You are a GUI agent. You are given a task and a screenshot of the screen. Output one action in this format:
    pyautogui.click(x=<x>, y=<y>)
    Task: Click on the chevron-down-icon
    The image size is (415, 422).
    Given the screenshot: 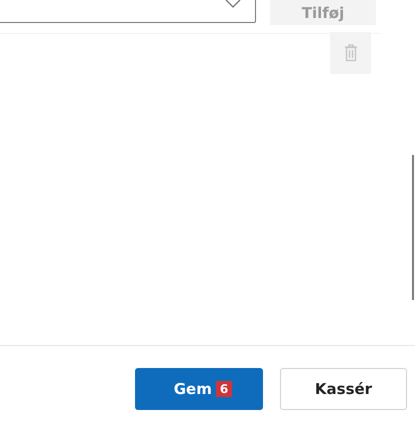 What is the action you would take?
    pyautogui.click(x=233, y=4)
    